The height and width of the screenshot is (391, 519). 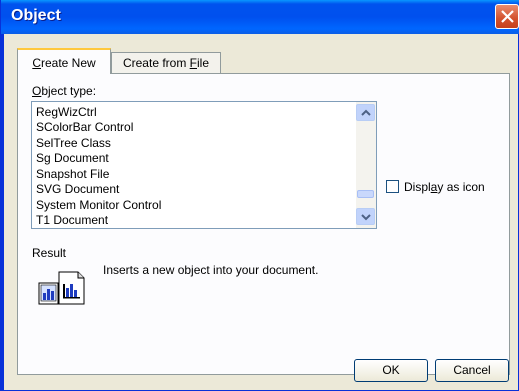 What do you see at coordinates (392, 186) in the screenshot?
I see `display-as-icon-checkbox` at bounding box center [392, 186].